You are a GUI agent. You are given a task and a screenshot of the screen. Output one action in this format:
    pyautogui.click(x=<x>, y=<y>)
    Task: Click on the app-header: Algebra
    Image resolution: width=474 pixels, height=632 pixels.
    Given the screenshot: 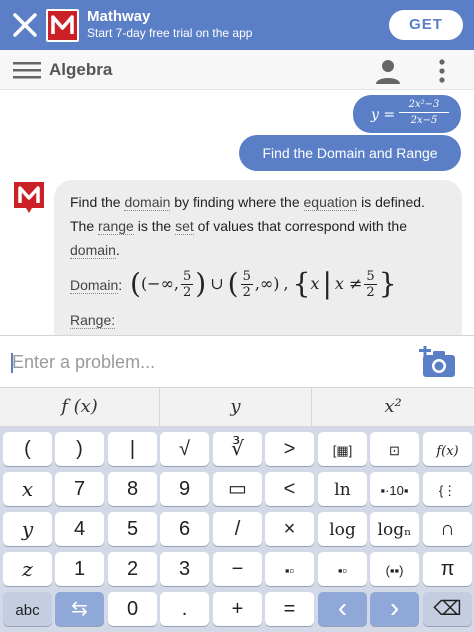 What is the action you would take?
    pyautogui.click(x=237, y=70)
    